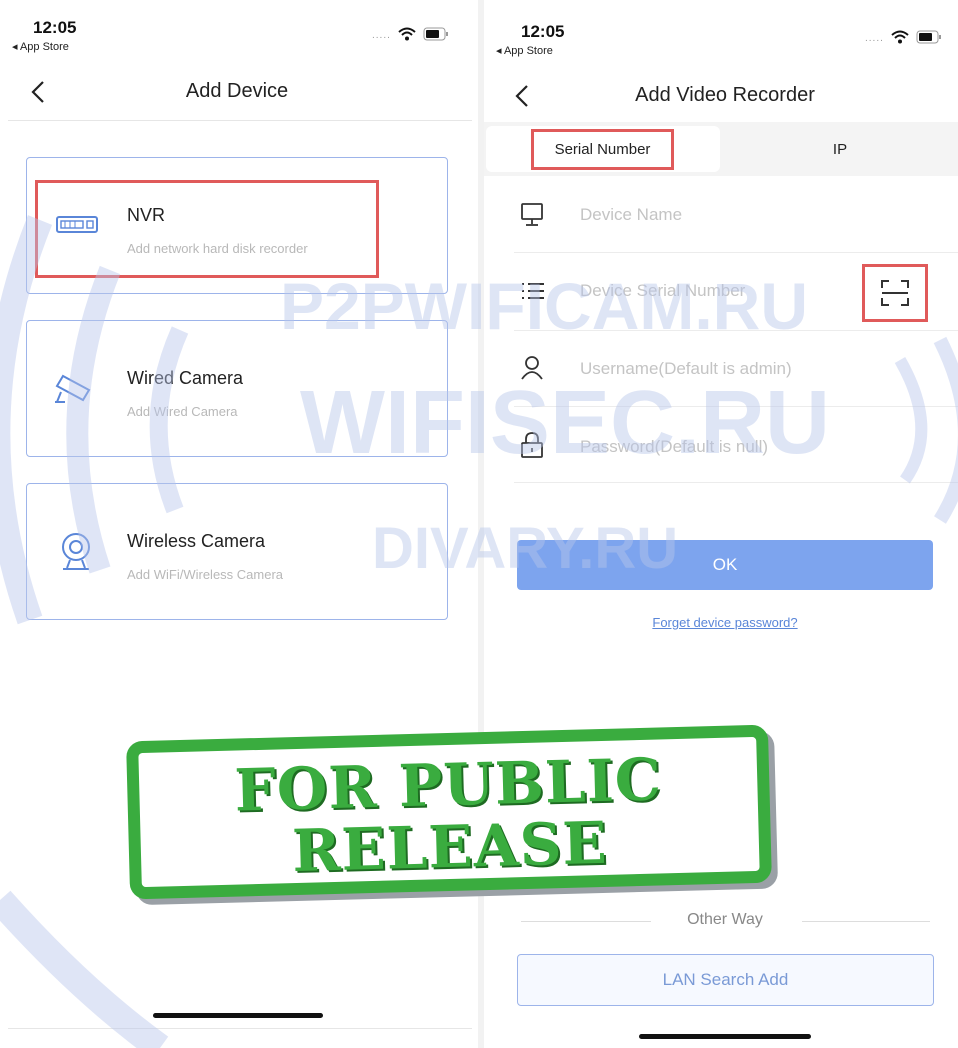 The height and width of the screenshot is (1048, 958). Describe the element at coordinates (565, 423) in the screenshot. I see `watermark-text: WIFISEC.RU` at that location.